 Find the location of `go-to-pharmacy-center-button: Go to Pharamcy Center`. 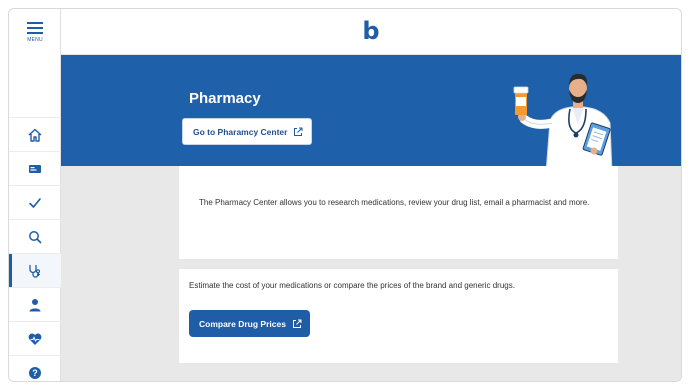

go-to-pharmacy-center-button: Go to Pharamcy Center is located at coordinates (247, 131).